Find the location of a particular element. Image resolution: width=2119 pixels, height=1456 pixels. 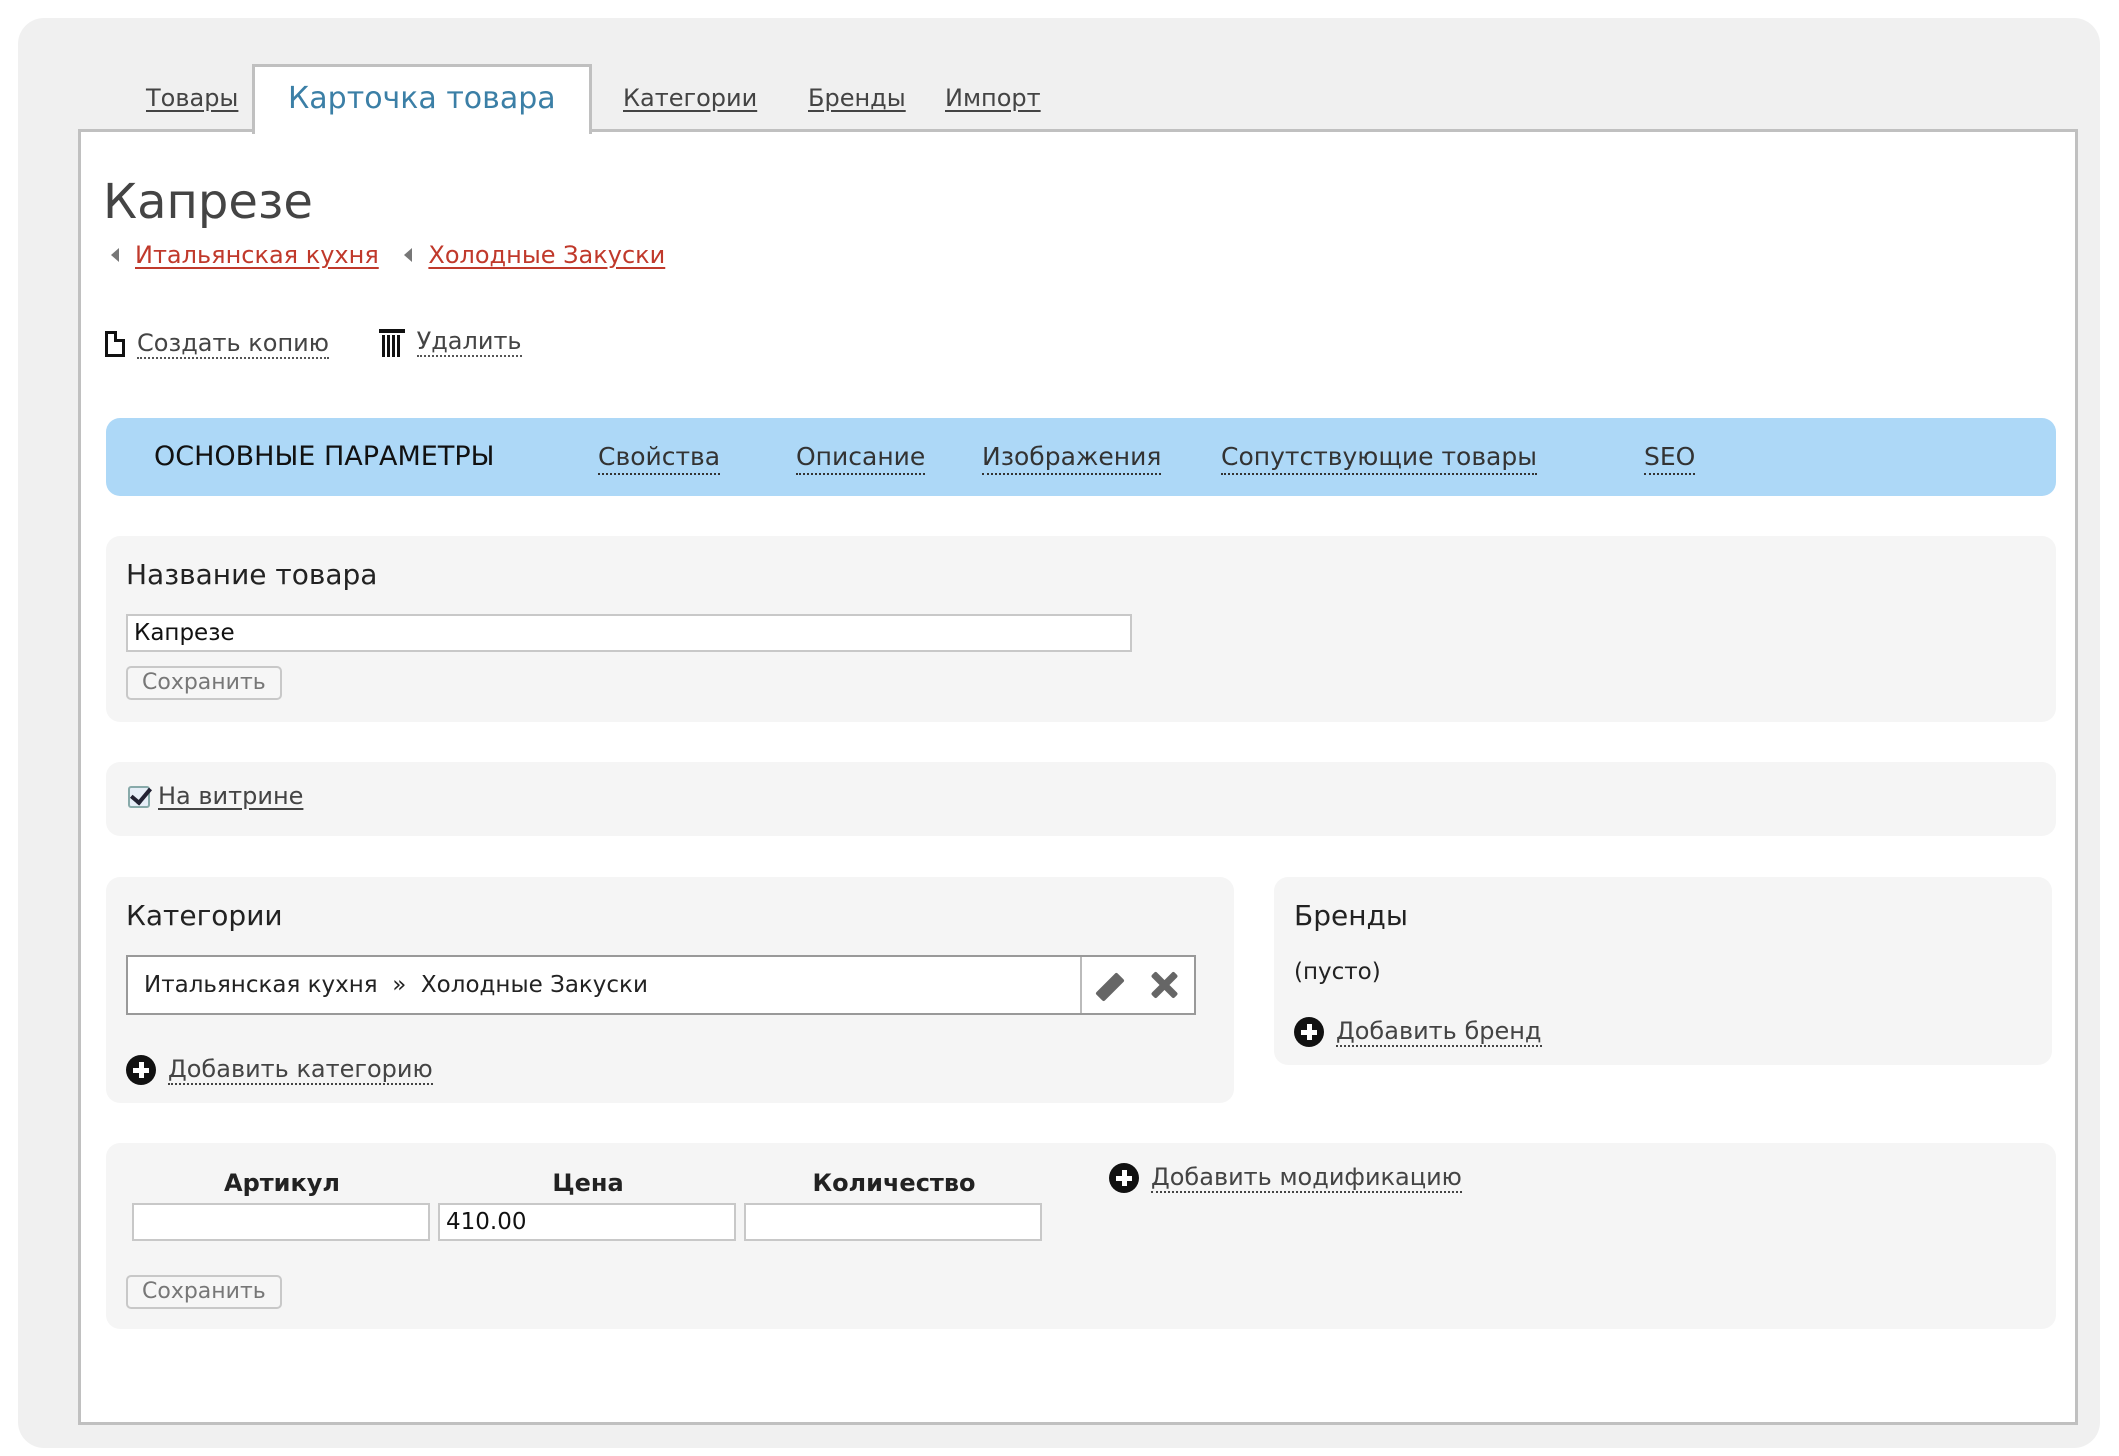

column-sku: Артикул is located at coordinates (282, 1183).